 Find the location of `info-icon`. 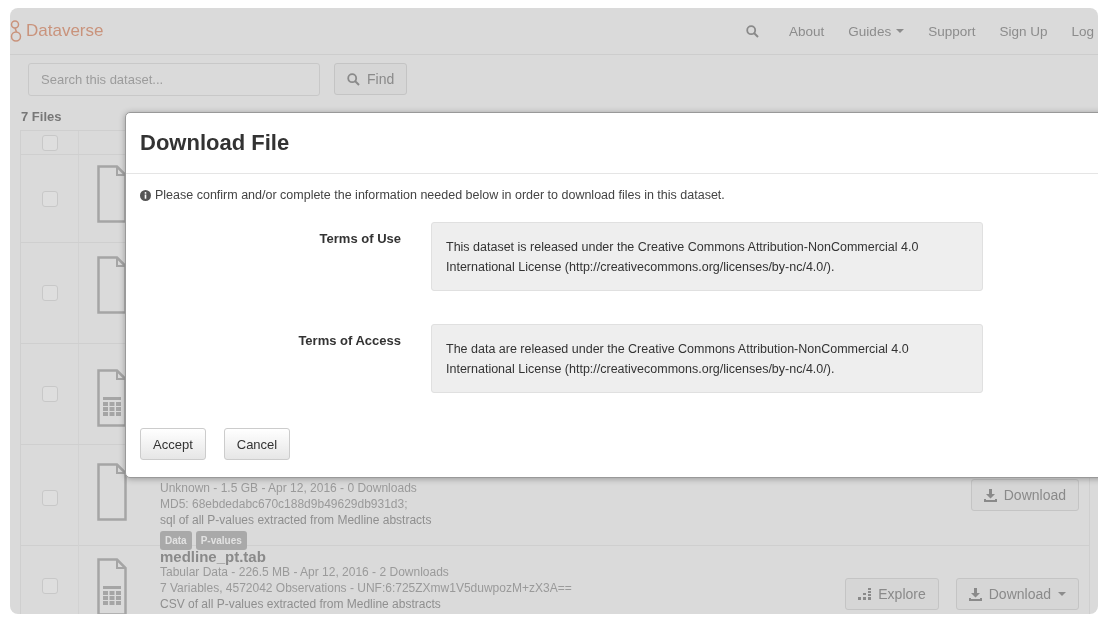

info-icon is located at coordinates (145, 195).